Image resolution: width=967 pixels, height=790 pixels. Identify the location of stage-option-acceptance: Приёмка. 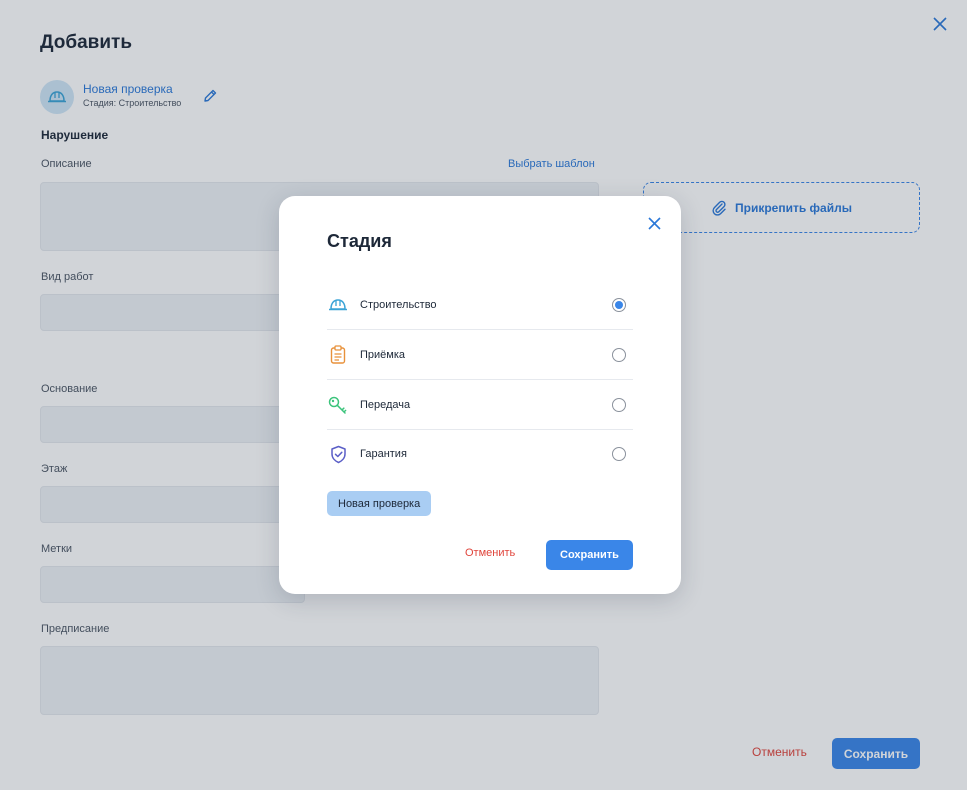
(480, 355).